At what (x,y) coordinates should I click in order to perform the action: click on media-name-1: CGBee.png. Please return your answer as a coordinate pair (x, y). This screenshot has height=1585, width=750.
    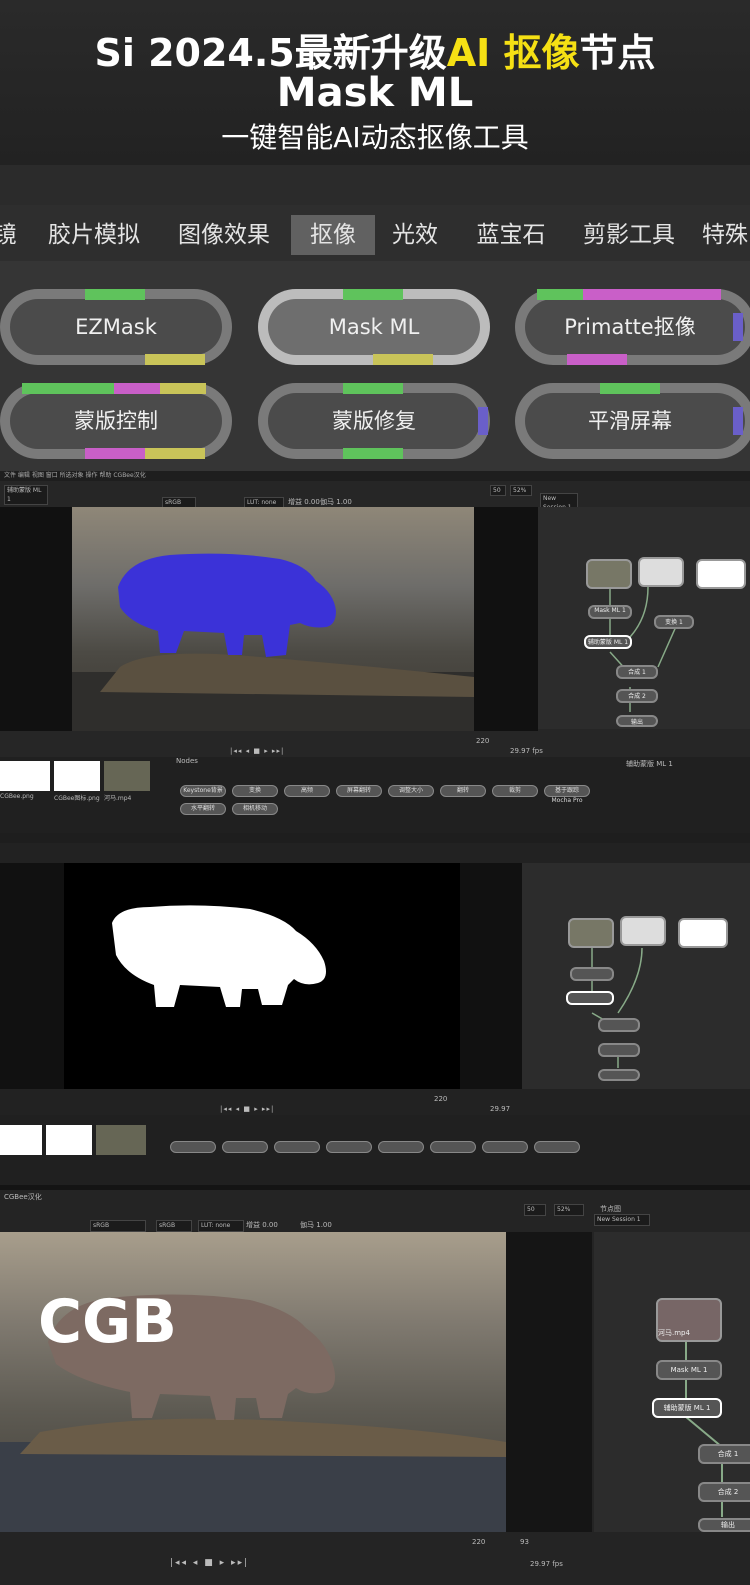
    Looking at the image, I should click on (17, 796).